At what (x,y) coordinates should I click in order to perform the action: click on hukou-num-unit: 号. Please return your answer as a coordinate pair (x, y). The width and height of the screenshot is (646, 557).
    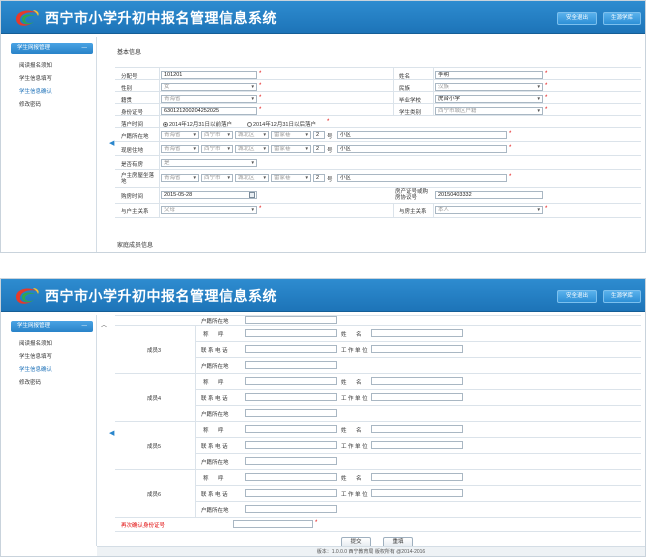
    Looking at the image, I should click on (330, 137).